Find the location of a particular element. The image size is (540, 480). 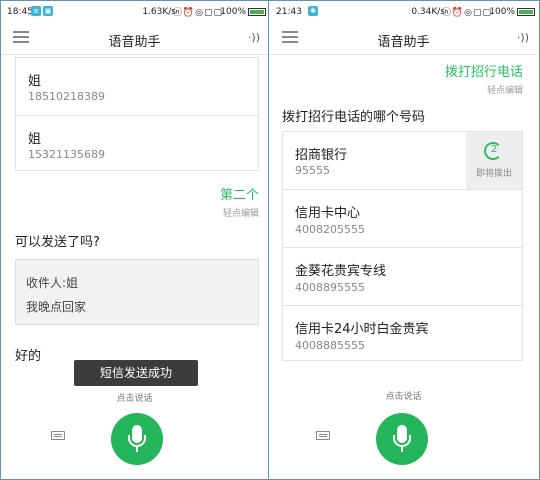

notification-icons: ✱ is located at coordinates (313, 11).